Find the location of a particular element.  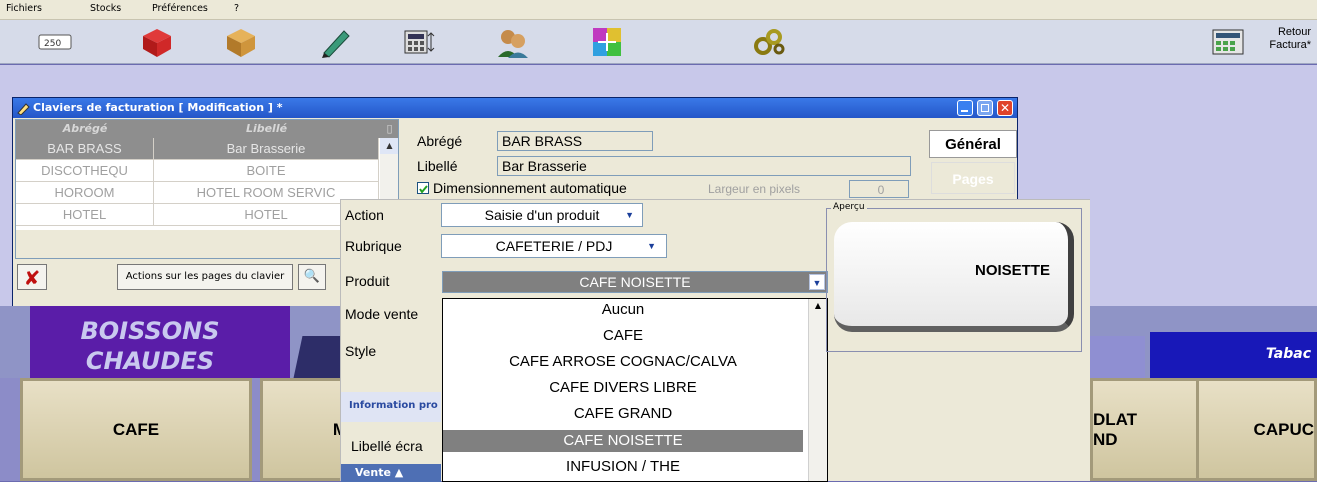

key-line-2: ND is located at coordinates (1105, 439).